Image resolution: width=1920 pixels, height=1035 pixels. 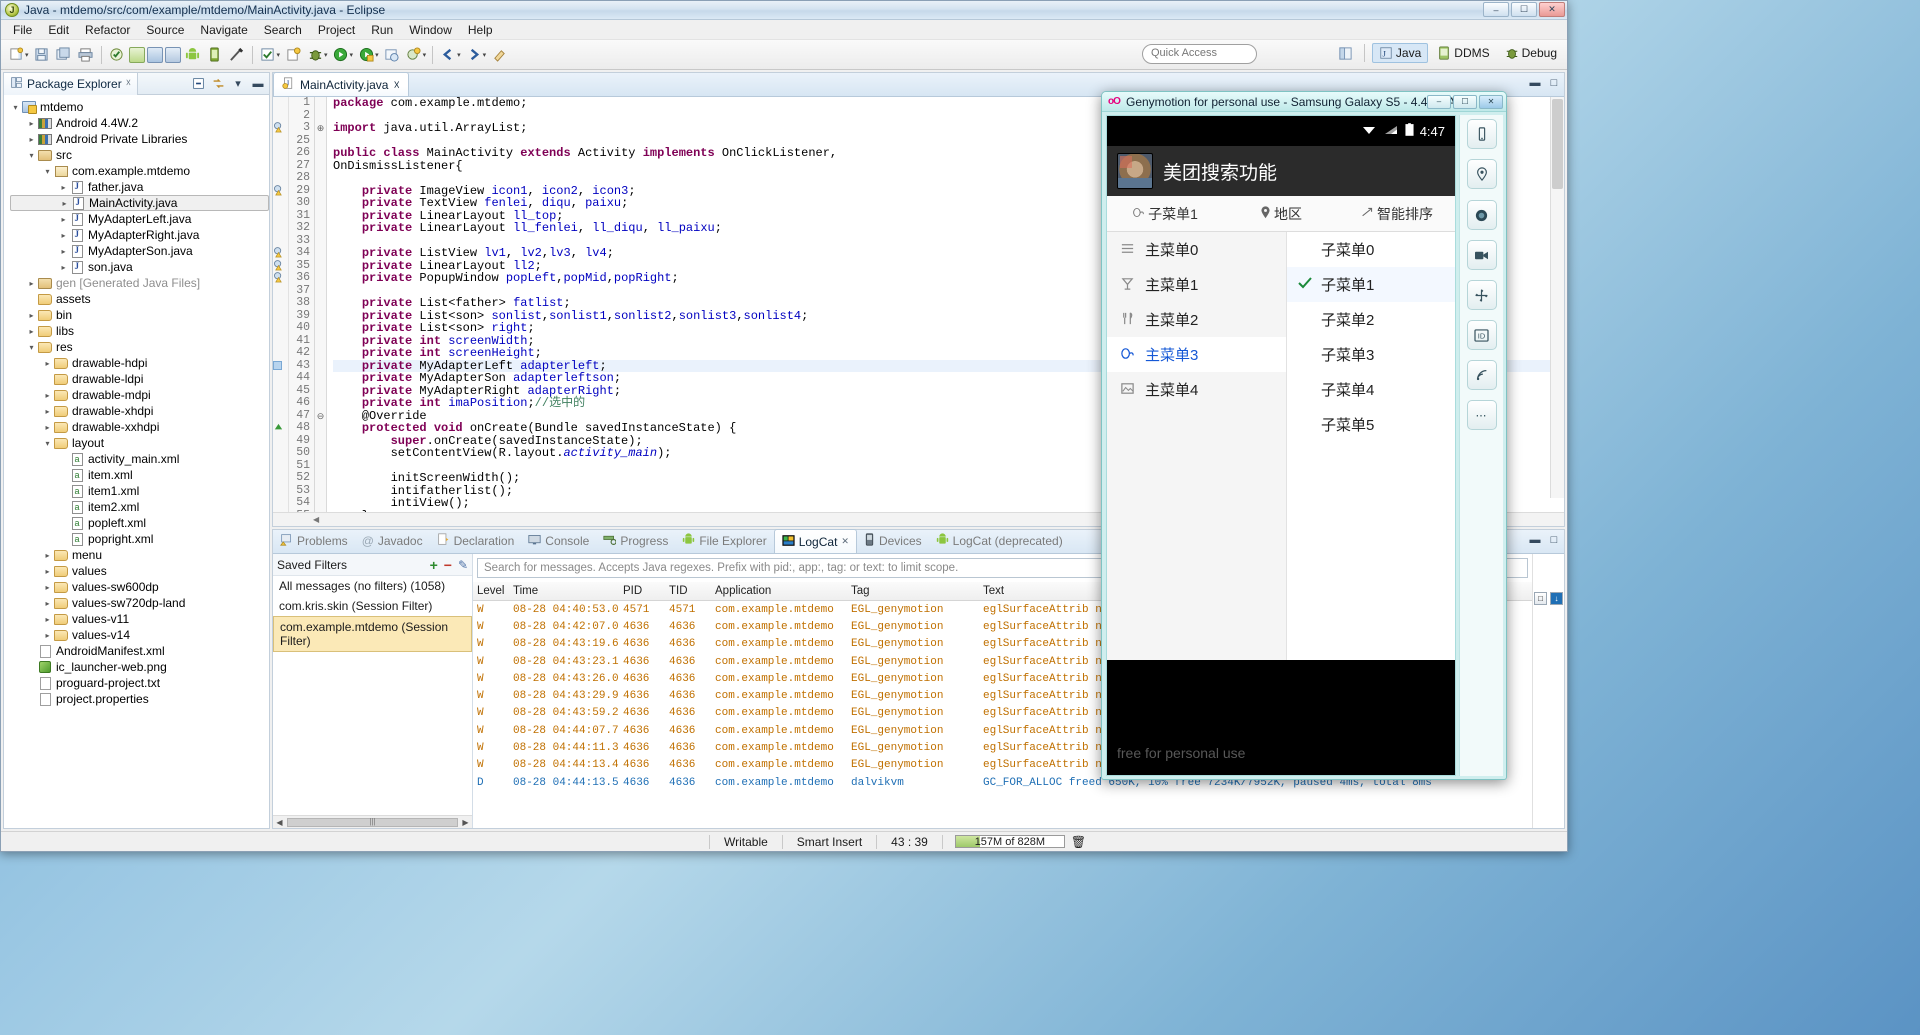 What do you see at coordinates (352, 55) in the screenshot?
I see `run-dropdown-caret: ▾` at bounding box center [352, 55].